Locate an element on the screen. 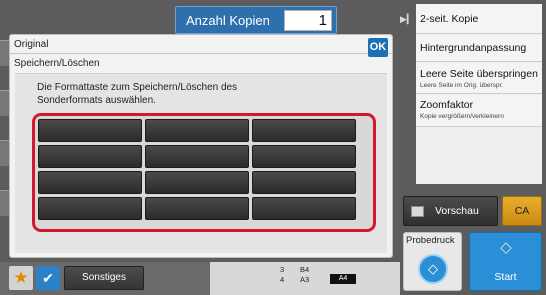 Image resolution: width=546 pixels, height=295 pixels. preview-button: Vorschau is located at coordinates (450, 211).